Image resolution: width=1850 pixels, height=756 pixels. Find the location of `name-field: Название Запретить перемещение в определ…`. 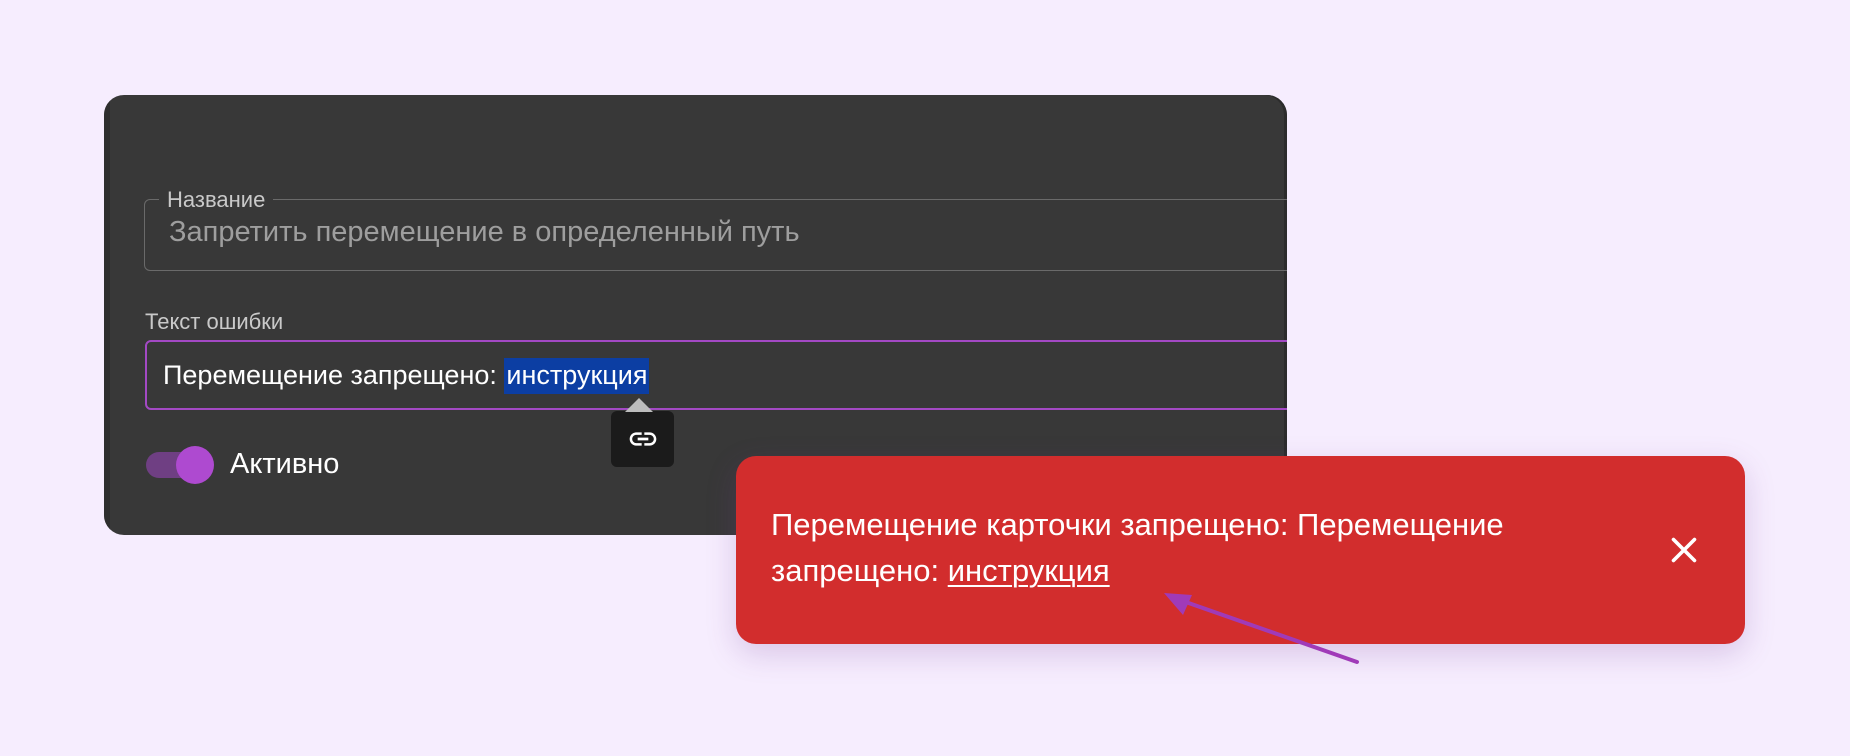

name-field: Название Запретить перемещение в определ… is located at coordinates (715, 229).